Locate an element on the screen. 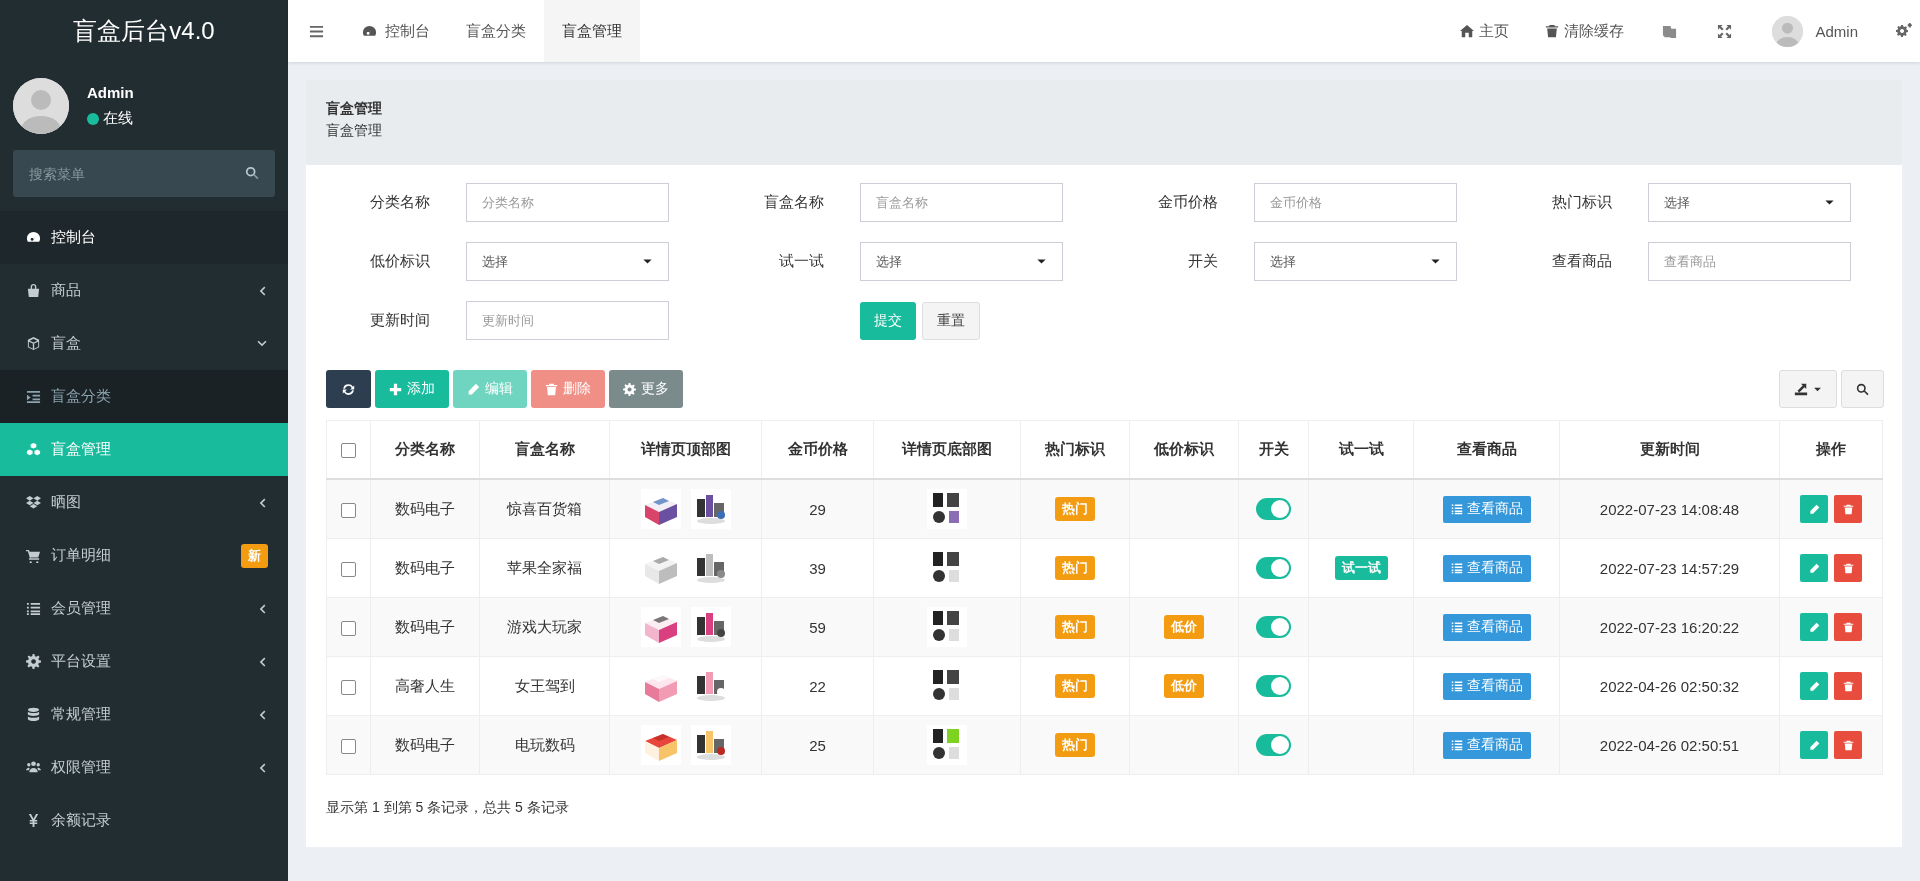  sidebar-item: 会员管理 is located at coordinates (144, 608).